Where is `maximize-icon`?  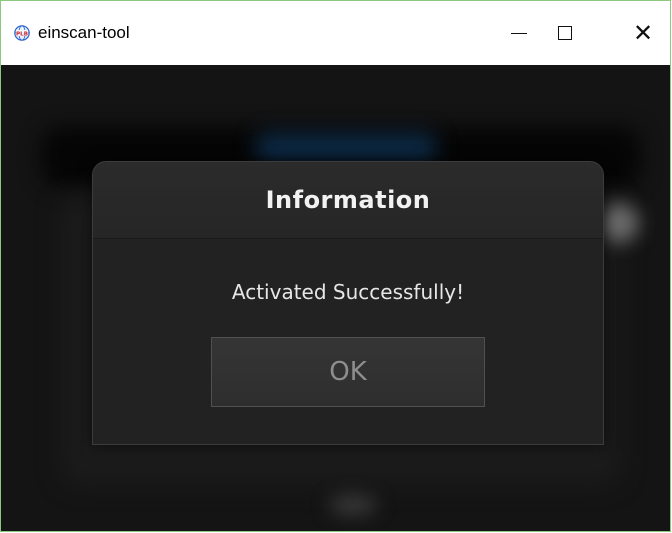
maximize-icon is located at coordinates (565, 33).